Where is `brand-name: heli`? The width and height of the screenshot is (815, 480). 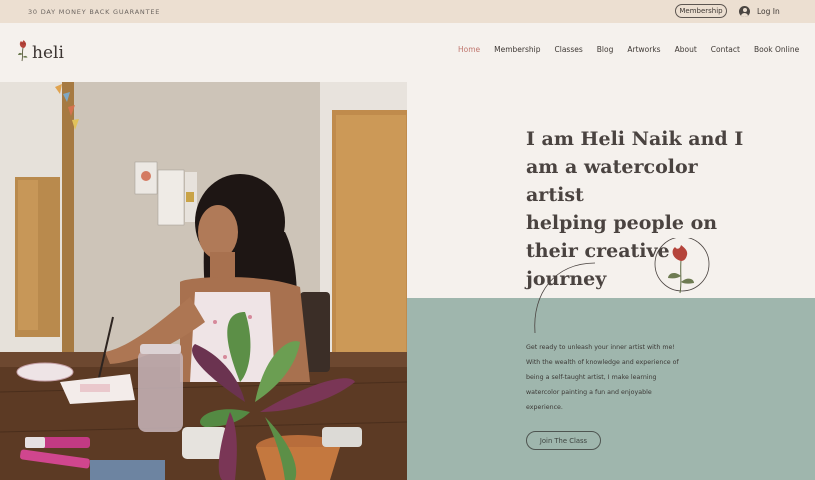
brand-name: heli is located at coordinates (48, 53).